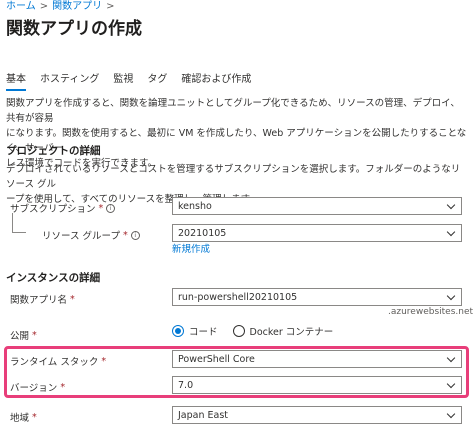  What do you see at coordinates (77, 6) in the screenshot?
I see `breadcrumb-function-app-link: 関数アプリ` at bounding box center [77, 6].